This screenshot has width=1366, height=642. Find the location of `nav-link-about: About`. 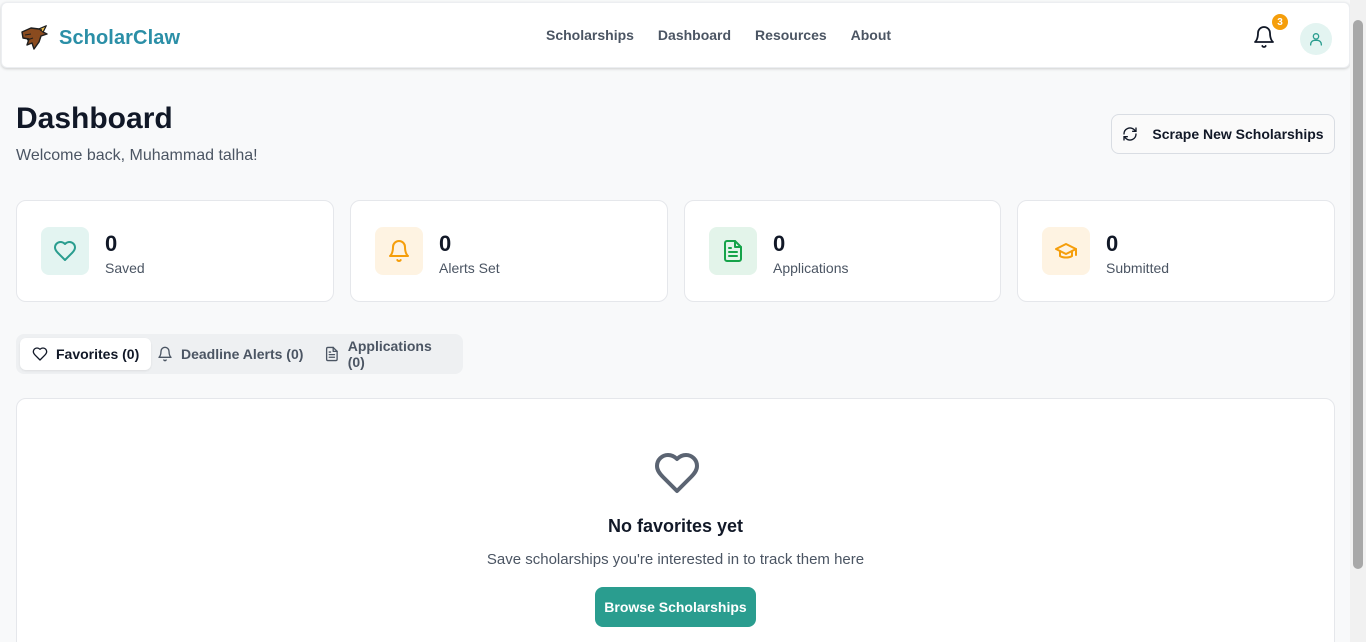

nav-link-about: About is located at coordinates (871, 35).